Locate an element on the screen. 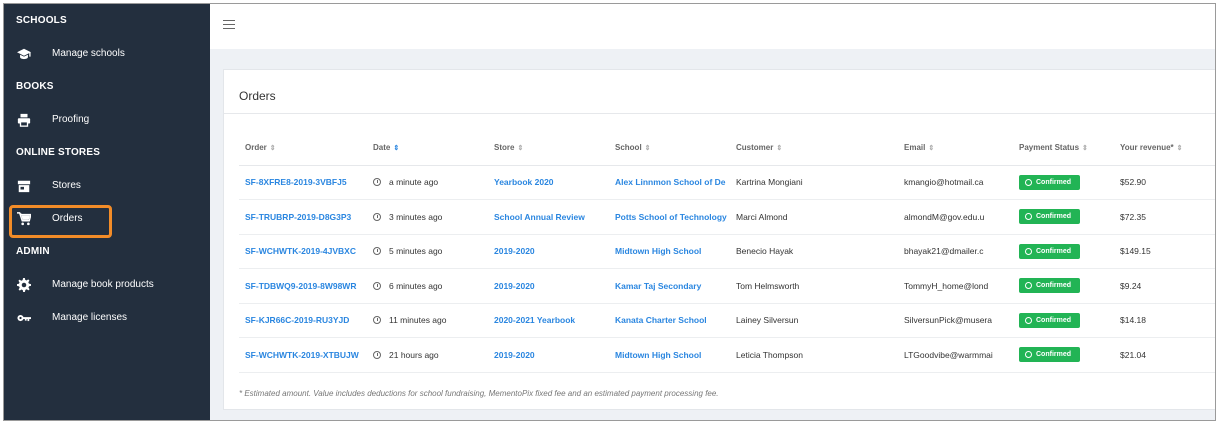 The height and width of the screenshot is (424, 1220). customer-email: SilversunPick@musera is located at coordinates (955, 320).